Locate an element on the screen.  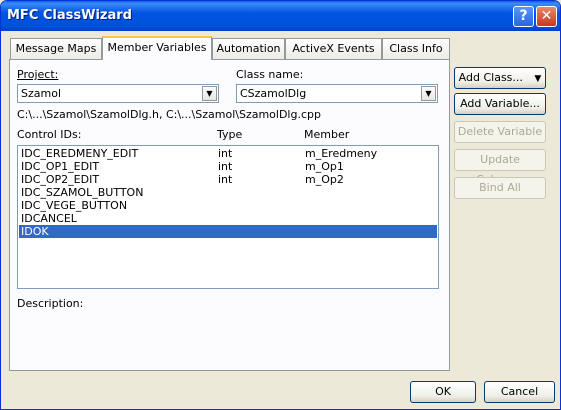
list-item: IDCANCEL is located at coordinates (228, 218).